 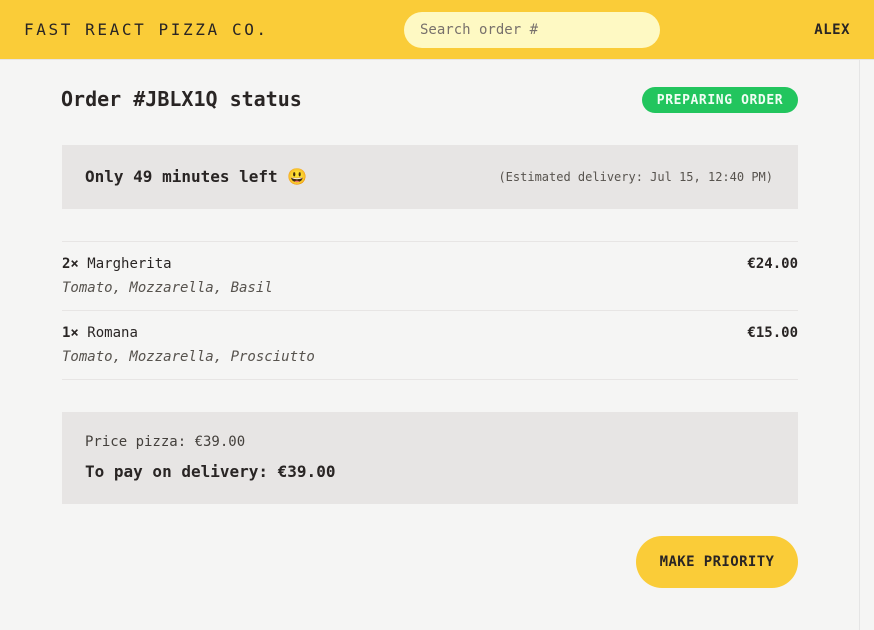 What do you see at coordinates (772, 333) in the screenshot?
I see `item-price: €15.00` at bounding box center [772, 333].